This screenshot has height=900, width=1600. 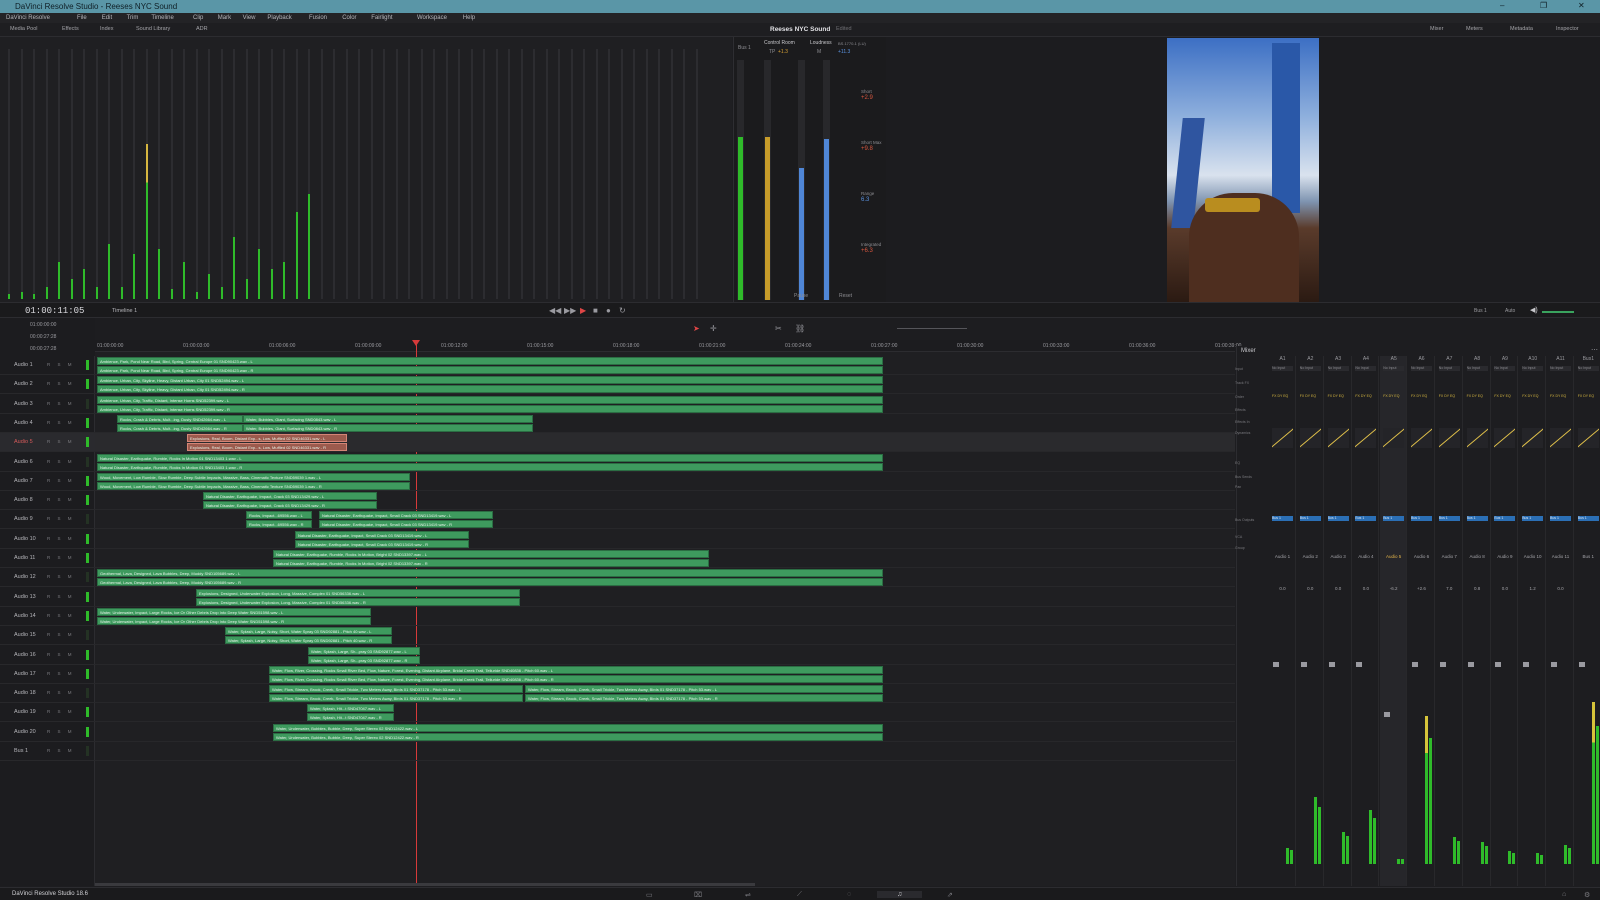 I want to click on track-header: Audio 2 R S M, so click(x=47, y=385).